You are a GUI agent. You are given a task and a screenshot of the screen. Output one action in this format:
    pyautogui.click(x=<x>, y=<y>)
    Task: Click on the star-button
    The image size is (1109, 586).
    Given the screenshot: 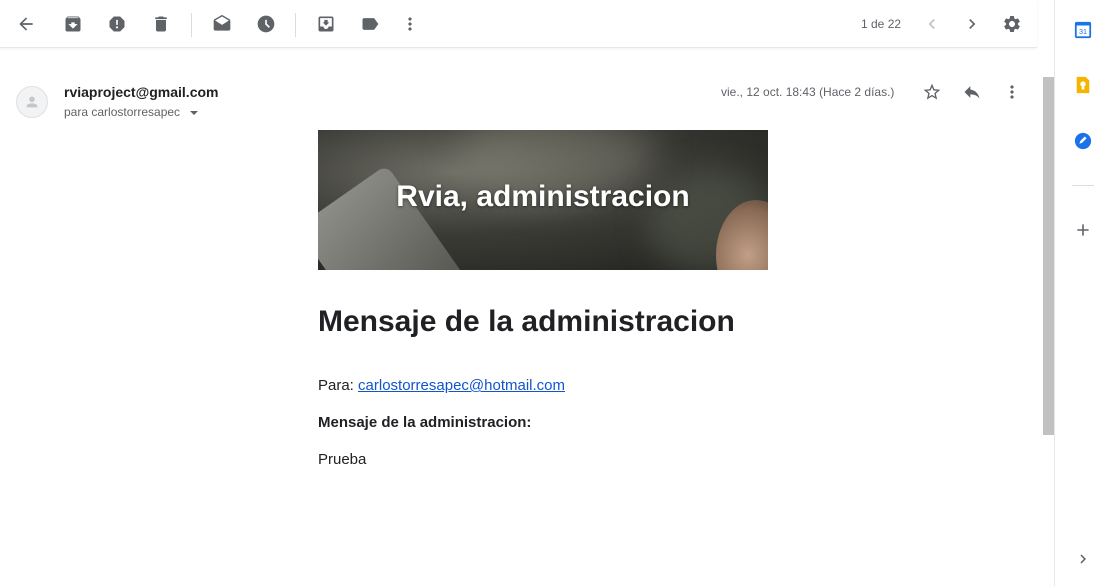 What is the action you would take?
    pyautogui.click(x=932, y=92)
    